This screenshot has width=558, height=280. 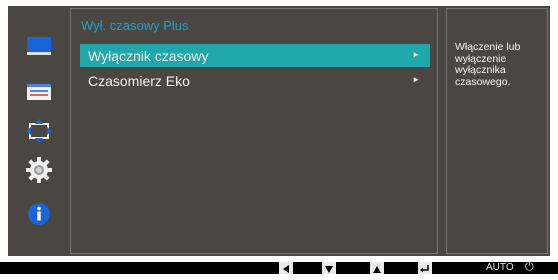 What do you see at coordinates (39, 46) in the screenshot?
I see `monitor-icon` at bounding box center [39, 46].